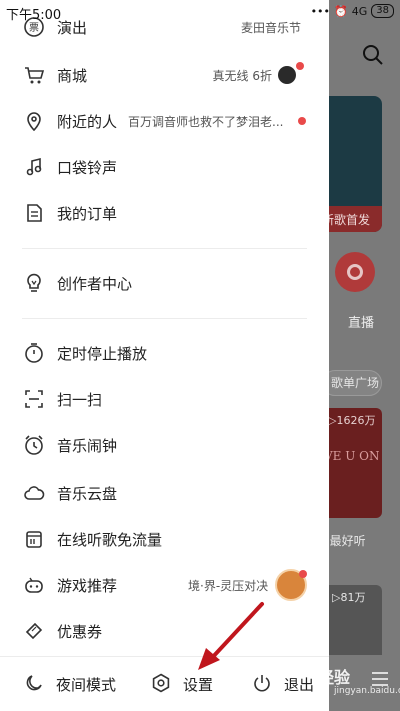  Describe the element at coordinates (302, 121) in the screenshot. I see `nearby-badge-dot` at that location.